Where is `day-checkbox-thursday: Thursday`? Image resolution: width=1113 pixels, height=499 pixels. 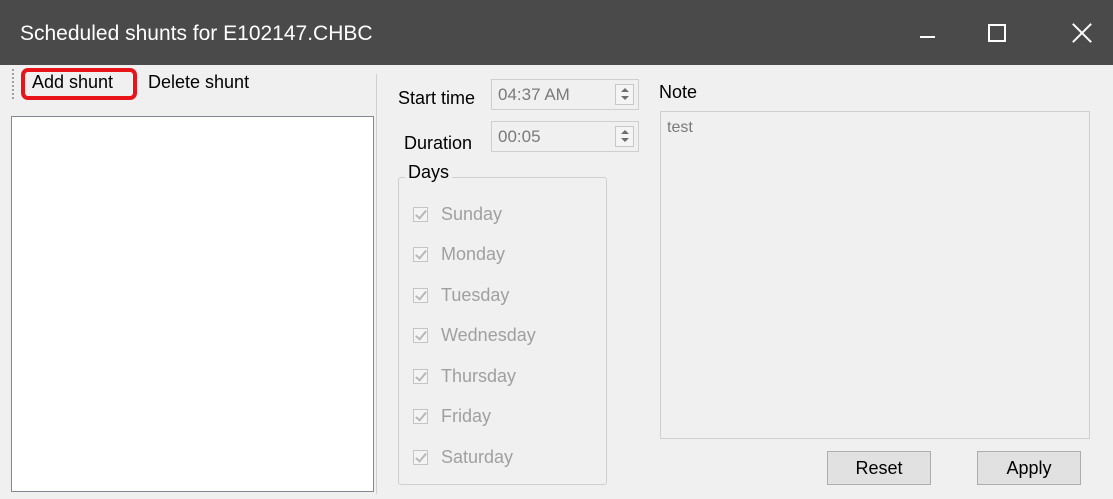
day-checkbox-thursday: Thursday is located at coordinates (464, 376).